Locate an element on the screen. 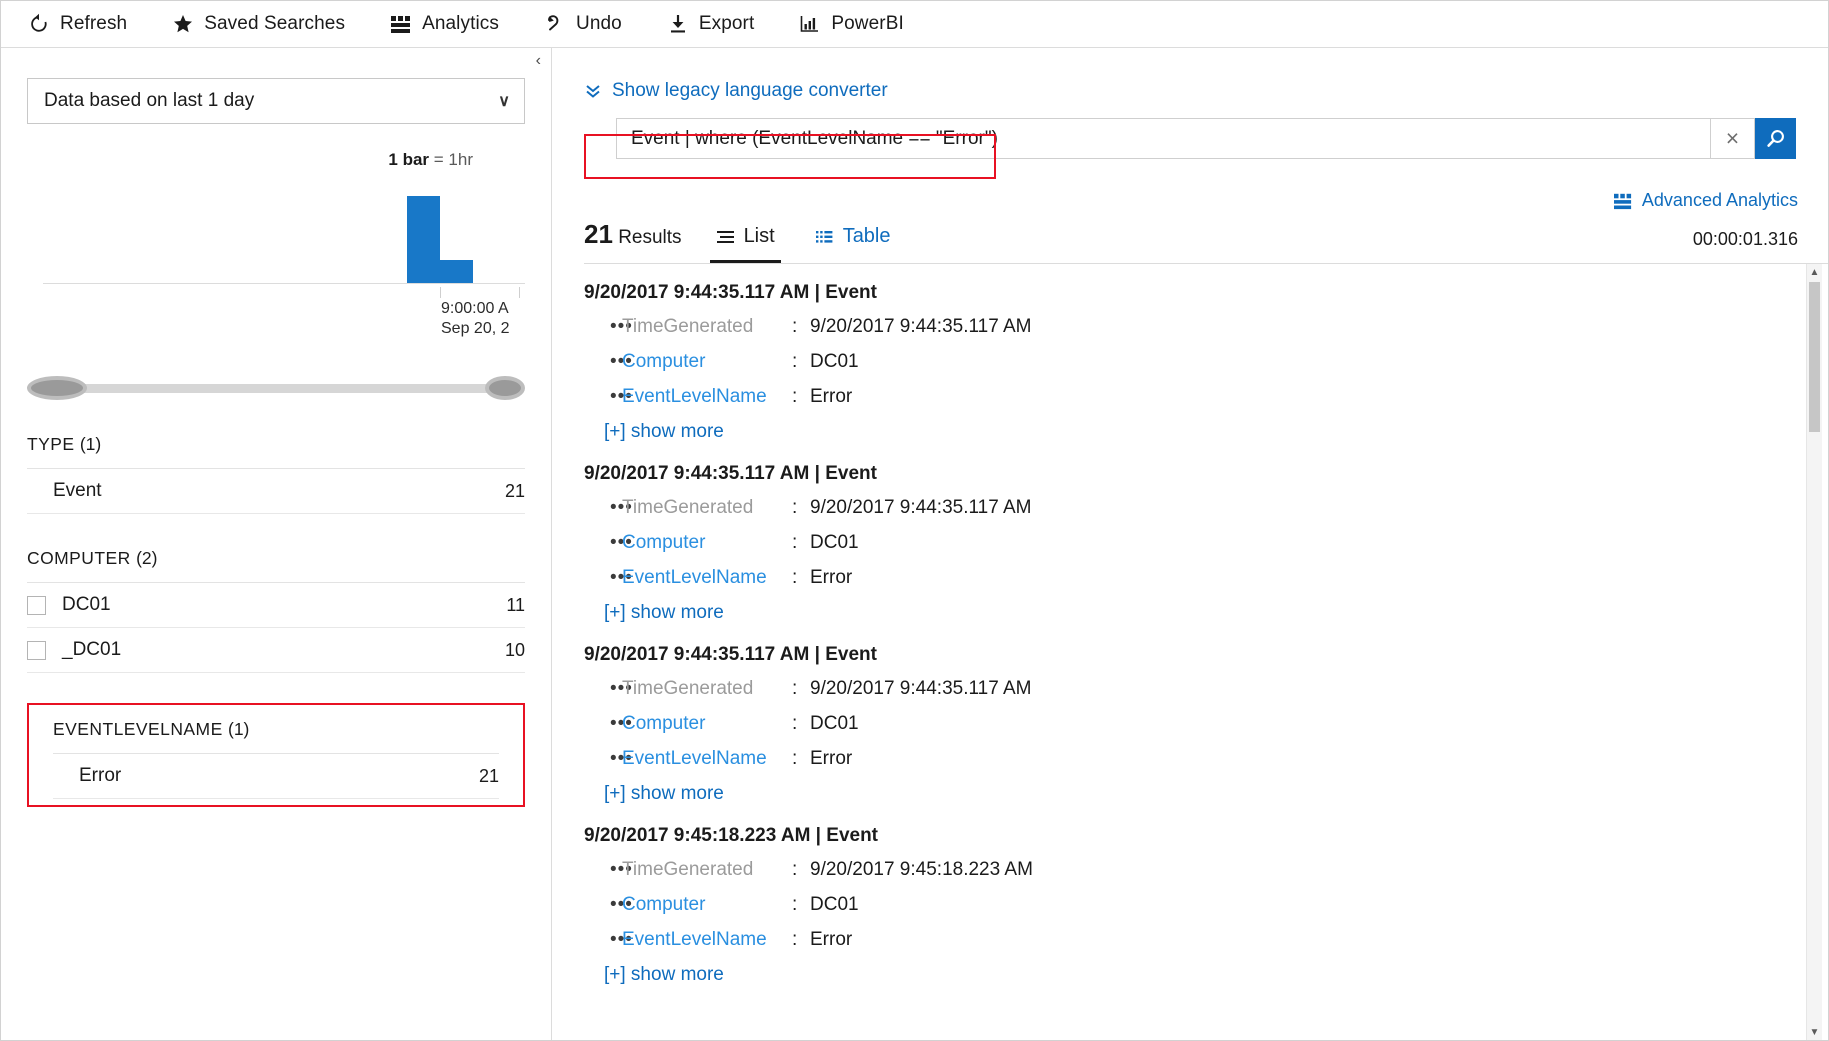  chart-plot-area: 9:00:00 A Sep 20, 2 is located at coordinates (284, 261).